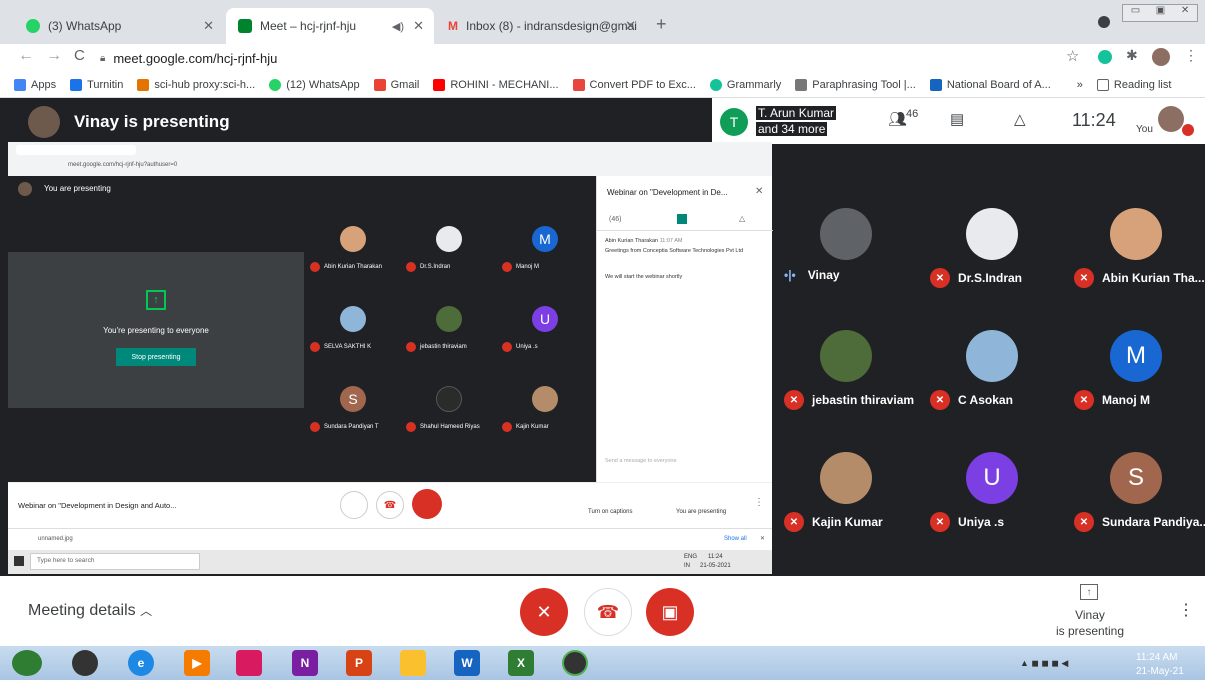  Describe the element at coordinates (1160, 671) in the screenshot. I see `clock-date: 21-May-21` at that location.